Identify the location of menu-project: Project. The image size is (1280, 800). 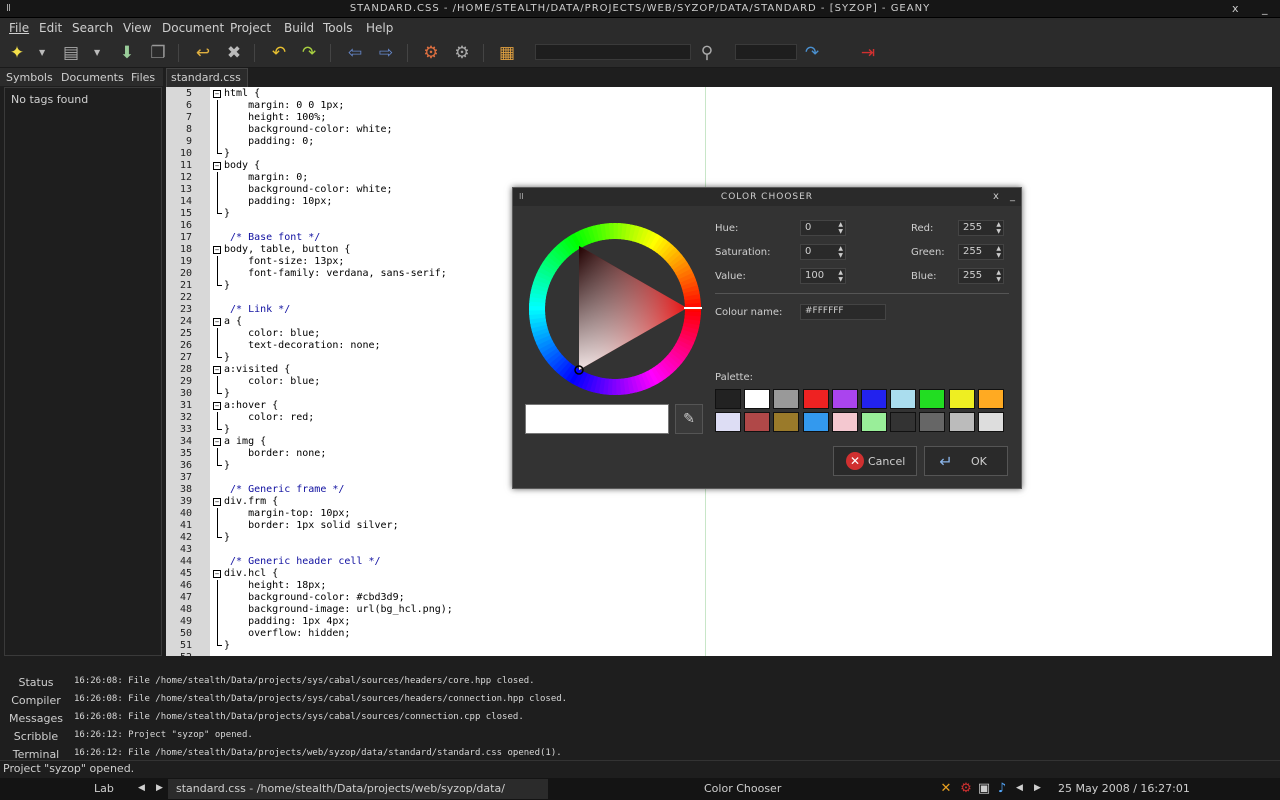
(250, 28).